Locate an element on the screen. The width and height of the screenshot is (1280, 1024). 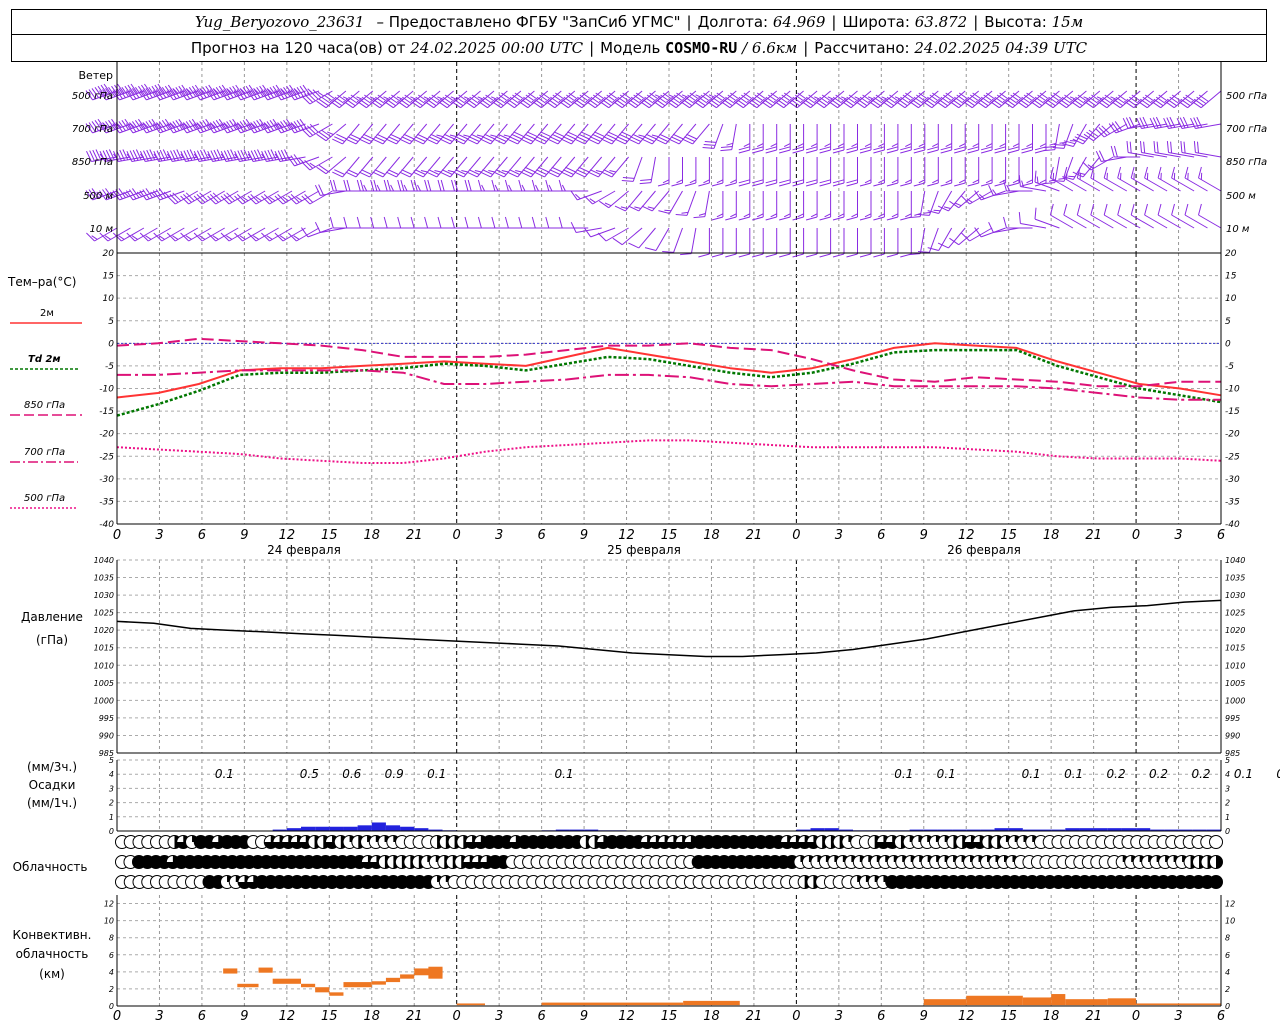
precip-3h-label: 0.1 is located at coordinates (1243, 774).